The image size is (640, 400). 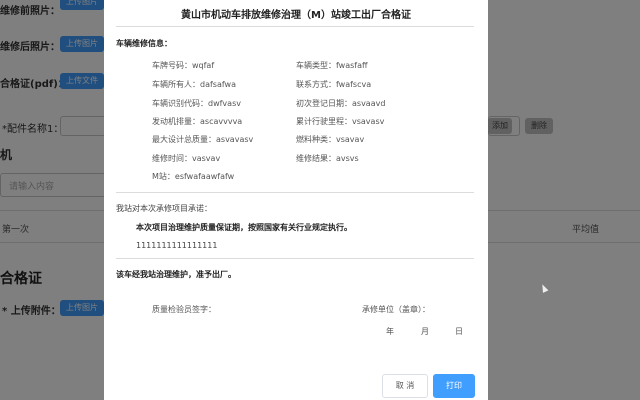 What do you see at coordinates (459, 331) in the screenshot?
I see `date-day: 日` at bounding box center [459, 331].